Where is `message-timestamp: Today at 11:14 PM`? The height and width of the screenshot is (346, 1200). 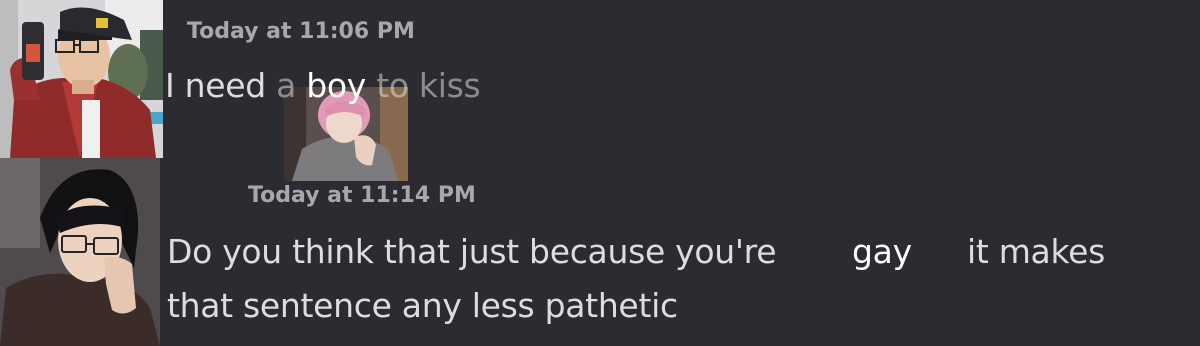
message-timestamp: Today at 11:14 PM is located at coordinates (362, 195).